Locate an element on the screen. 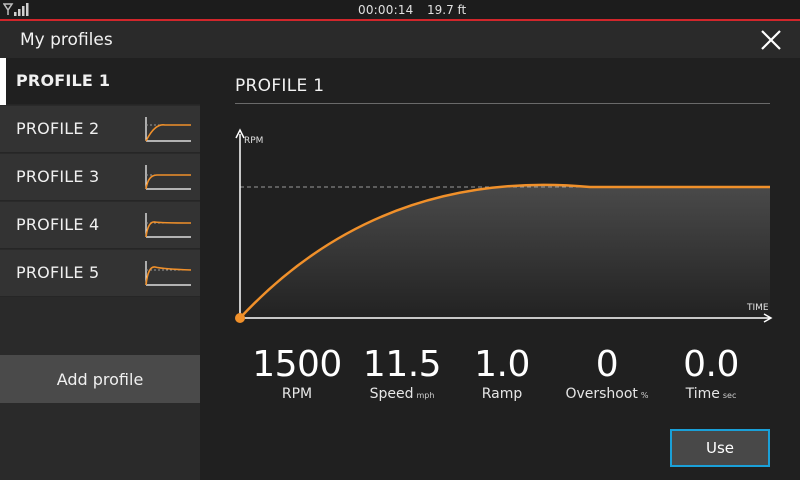 Image resolution: width=800 pixels, height=480 pixels. sidebar-item-profile-2: PROFILE 2 is located at coordinates (100, 129).